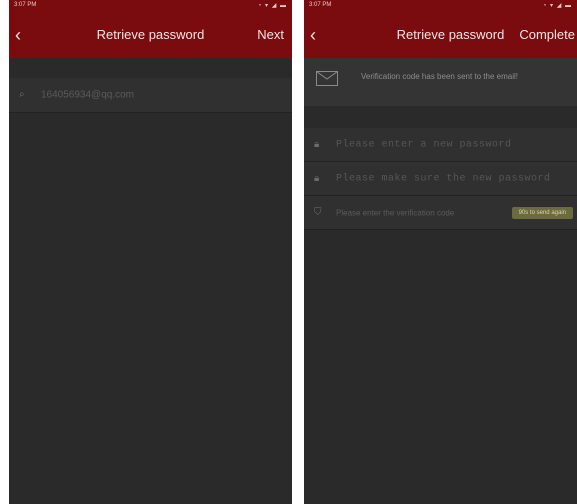 The image size is (577, 504). Describe the element at coordinates (87, 95) in the screenshot. I see `email-value: 164056934@qq.com` at that location.